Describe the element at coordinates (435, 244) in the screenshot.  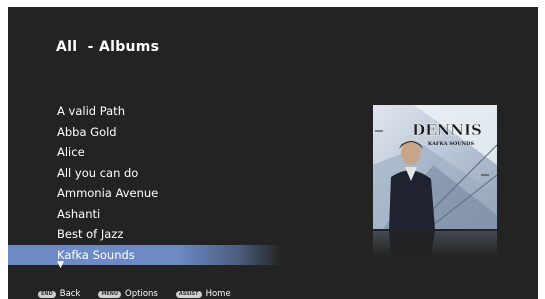
I see `album-cover-reflection` at that location.